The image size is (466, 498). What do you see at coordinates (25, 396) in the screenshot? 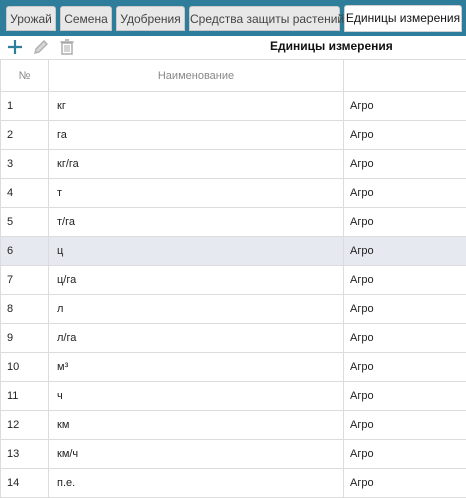
I see `cell-number: 11` at bounding box center [25, 396].